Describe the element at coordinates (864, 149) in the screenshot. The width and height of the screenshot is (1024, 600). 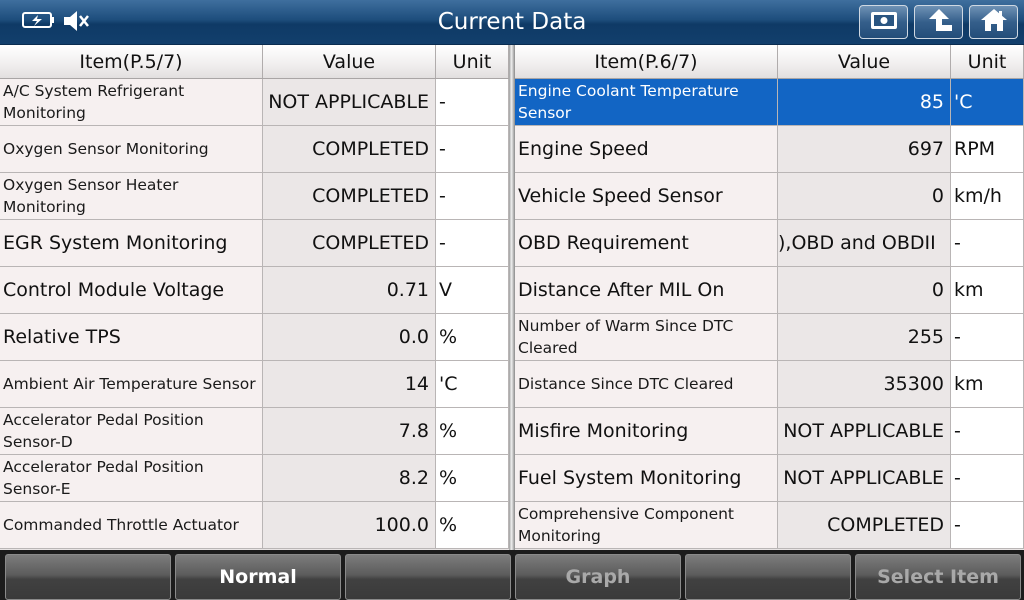
I see `item-value: 697` at that location.